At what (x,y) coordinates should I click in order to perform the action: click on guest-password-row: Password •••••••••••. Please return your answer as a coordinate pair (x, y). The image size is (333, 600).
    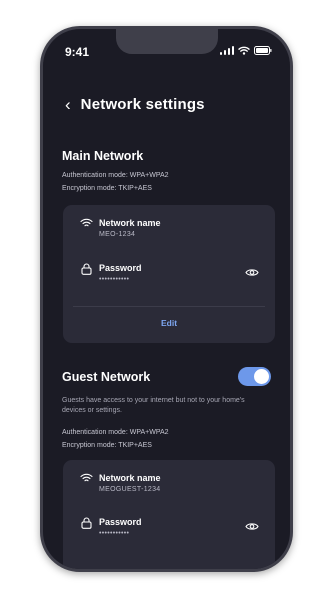
    Looking at the image, I should click on (169, 527).